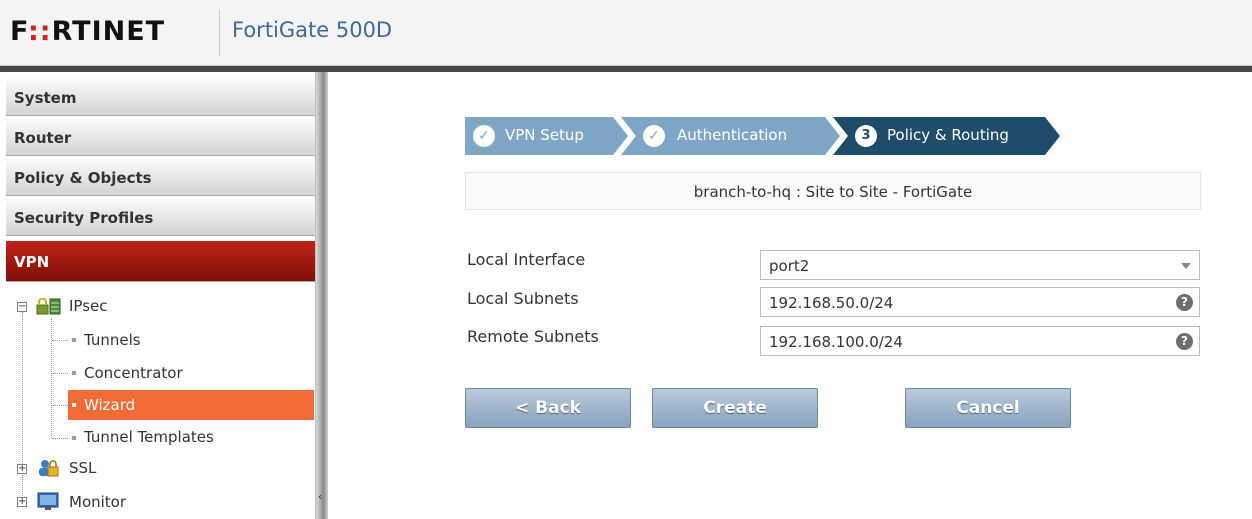 This screenshot has width=1252, height=519. What do you see at coordinates (980, 341) in the screenshot?
I see `remote-subnets-input: 192.168.100.0/24 ?` at bounding box center [980, 341].